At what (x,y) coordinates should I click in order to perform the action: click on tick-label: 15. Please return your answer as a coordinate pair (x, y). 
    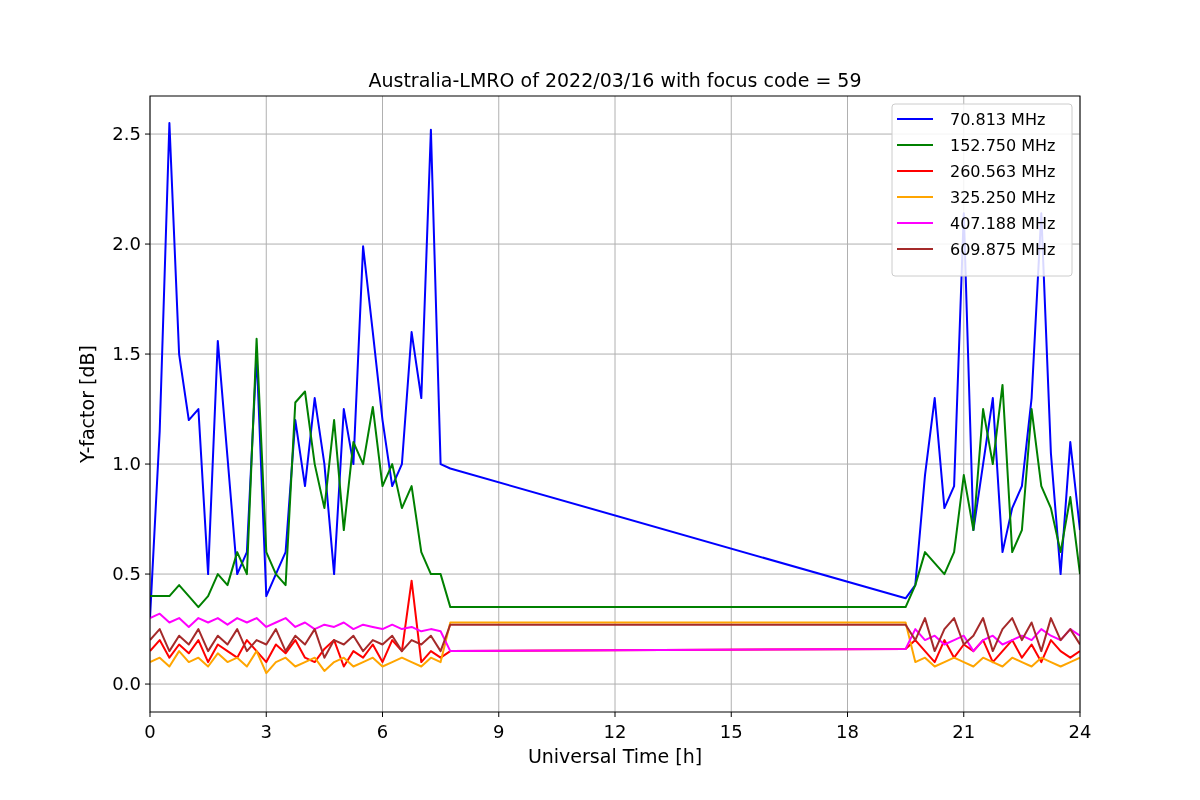
    Looking at the image, I should click on (731, 731).